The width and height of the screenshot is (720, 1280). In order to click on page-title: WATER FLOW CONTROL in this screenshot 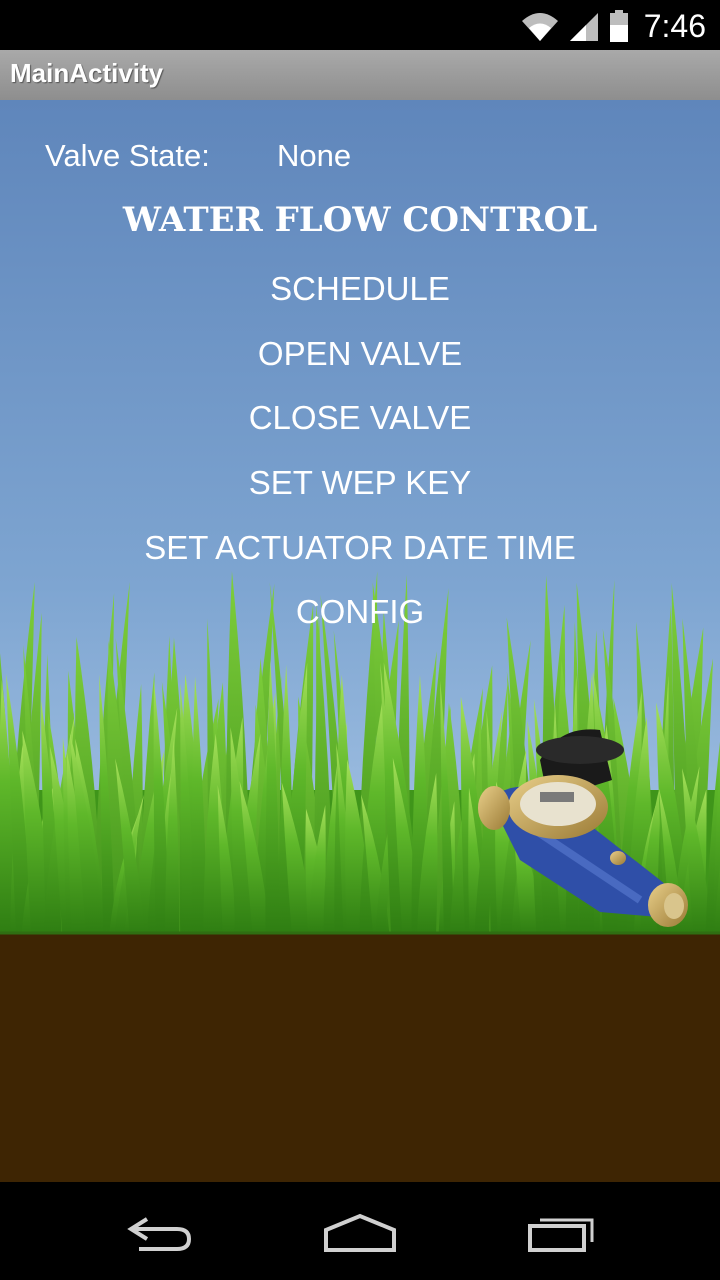, I will do `click(360, 220)`.